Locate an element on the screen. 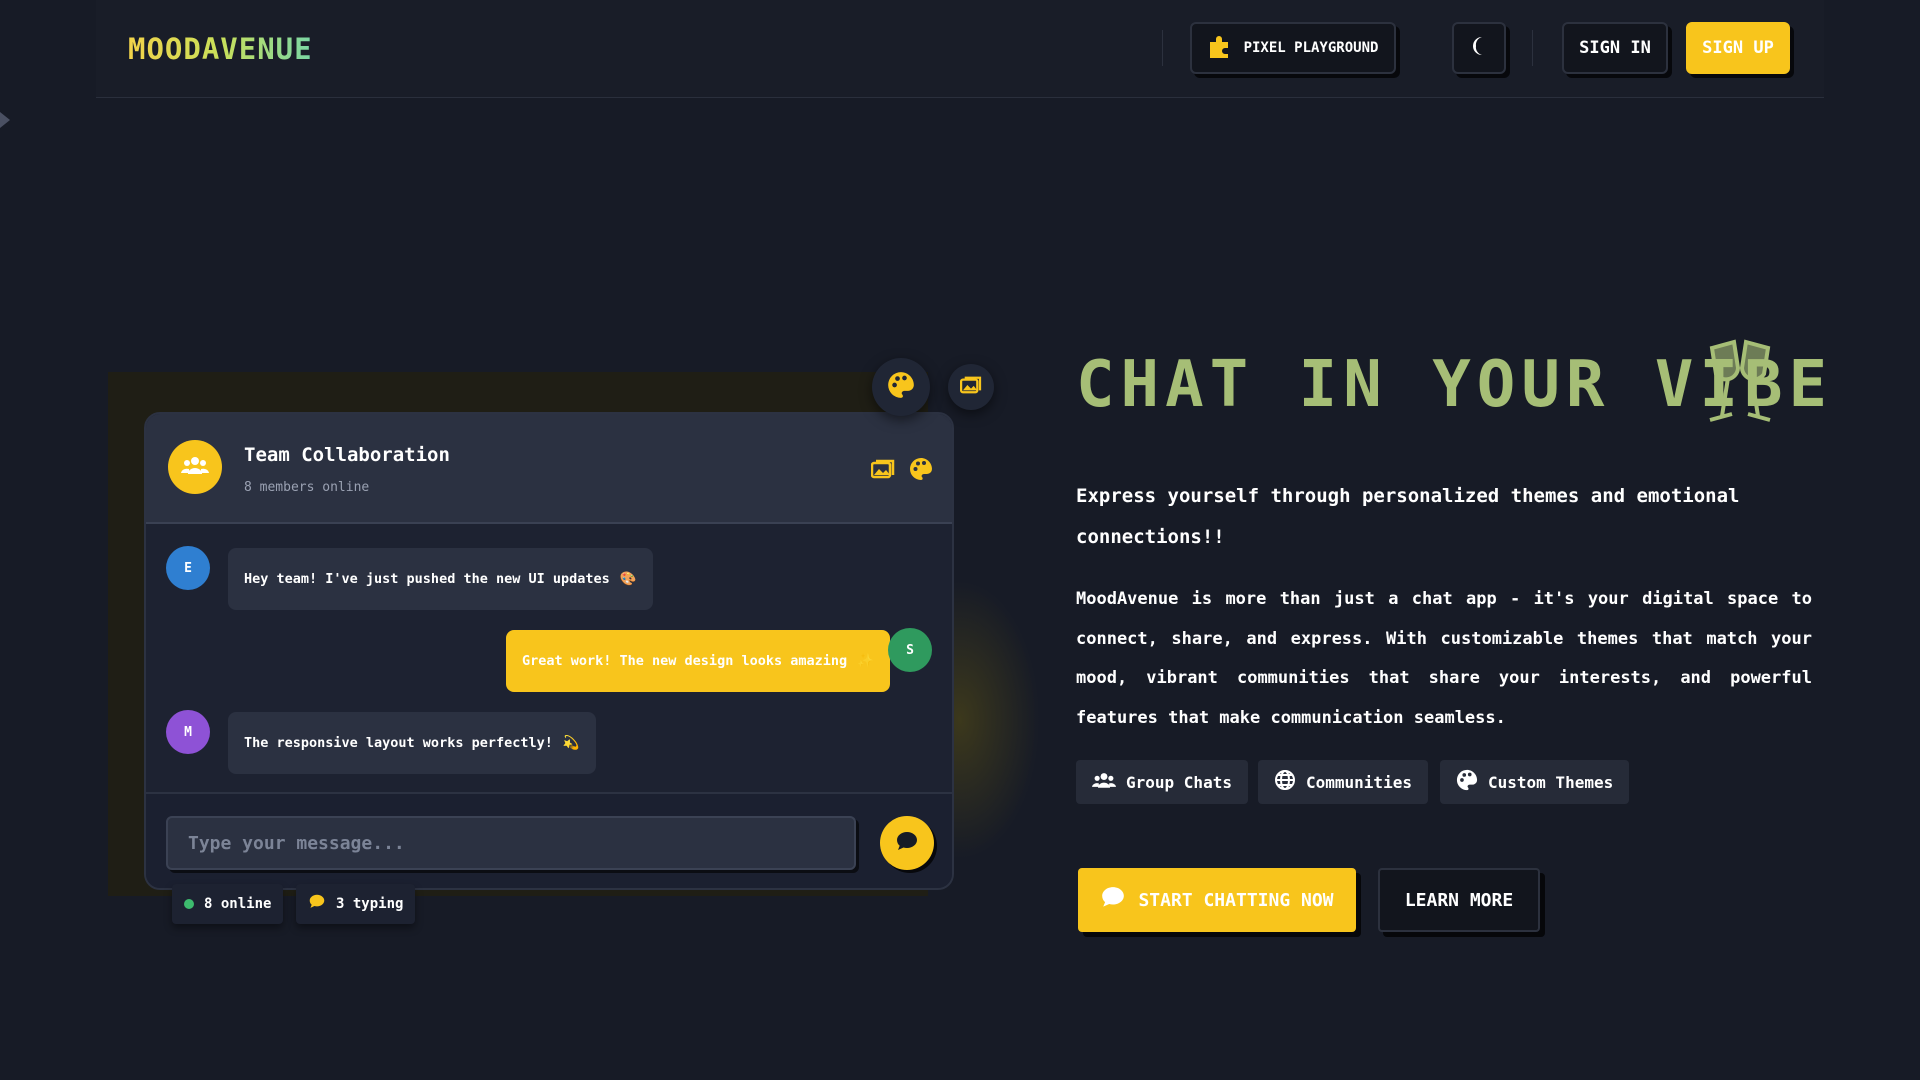 The height and width of the screenshot is (1080, 1920). message-avatar: M is located at coordinates (188, 732).